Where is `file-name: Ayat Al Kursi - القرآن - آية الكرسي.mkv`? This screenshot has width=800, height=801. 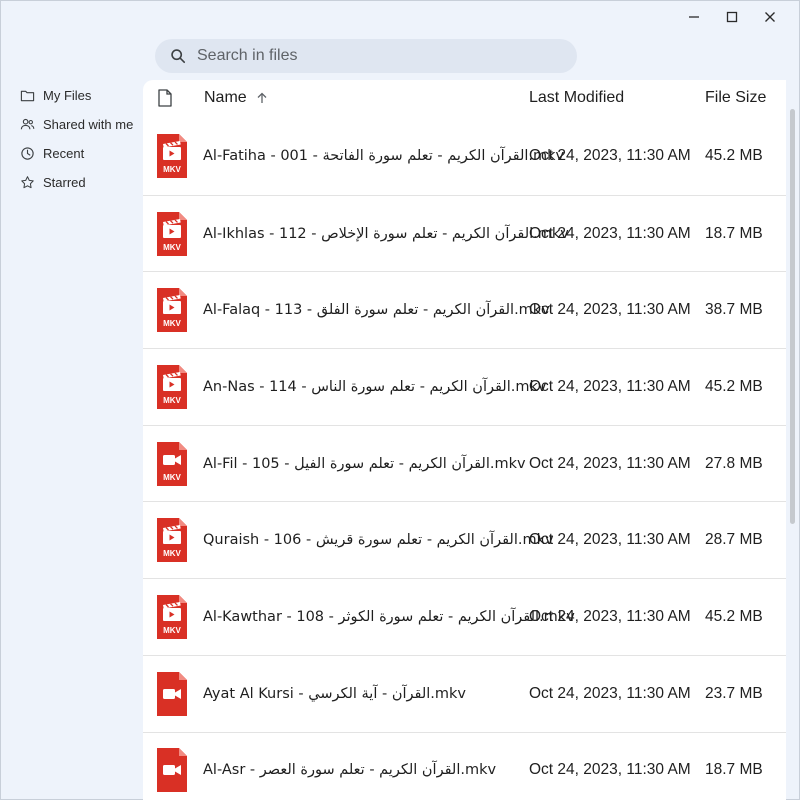 file-name: Ayat Al Kursi - القرآن - آية الكرسي.mkv is located at coordinates (334, 694).